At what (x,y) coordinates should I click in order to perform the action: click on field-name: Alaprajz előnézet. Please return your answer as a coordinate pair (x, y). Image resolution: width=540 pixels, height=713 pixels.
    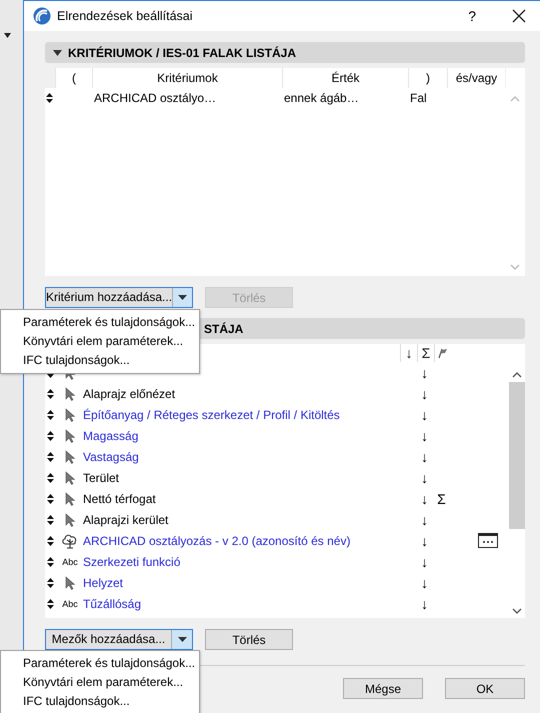
    Looking at the image, I should click on (249, 393).